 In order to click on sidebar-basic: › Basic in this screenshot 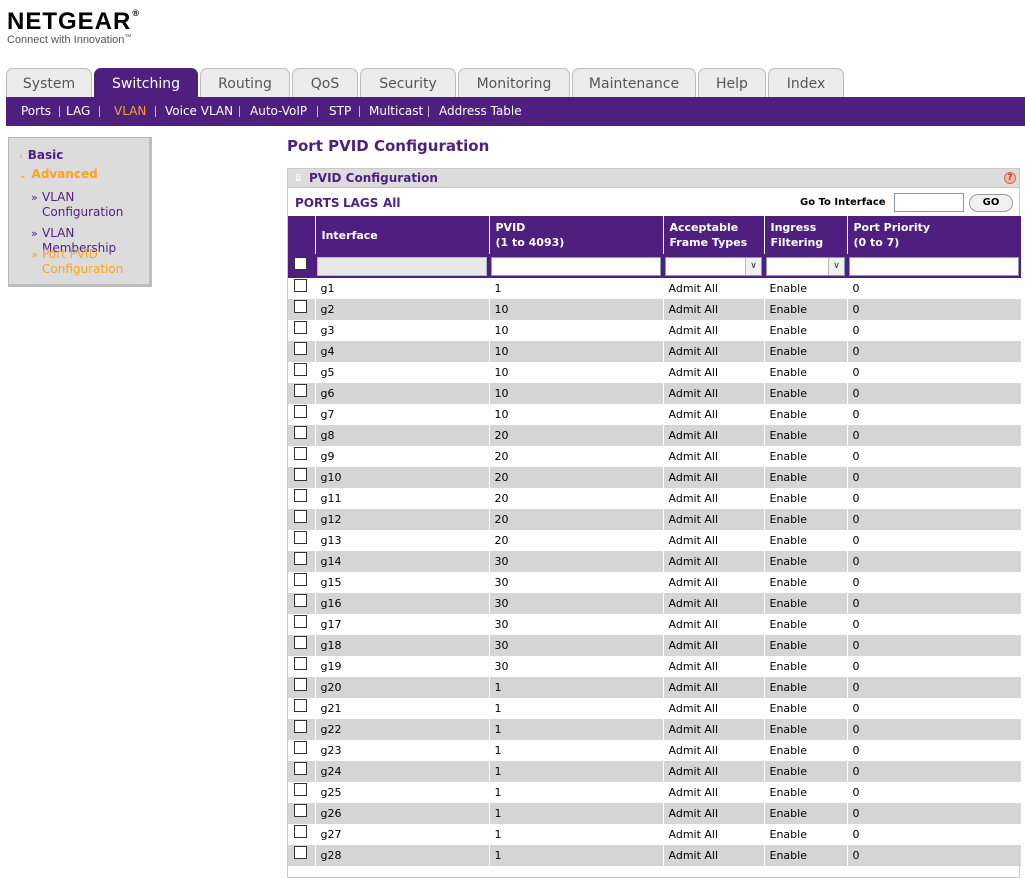, I will do `click(41, 155)`.